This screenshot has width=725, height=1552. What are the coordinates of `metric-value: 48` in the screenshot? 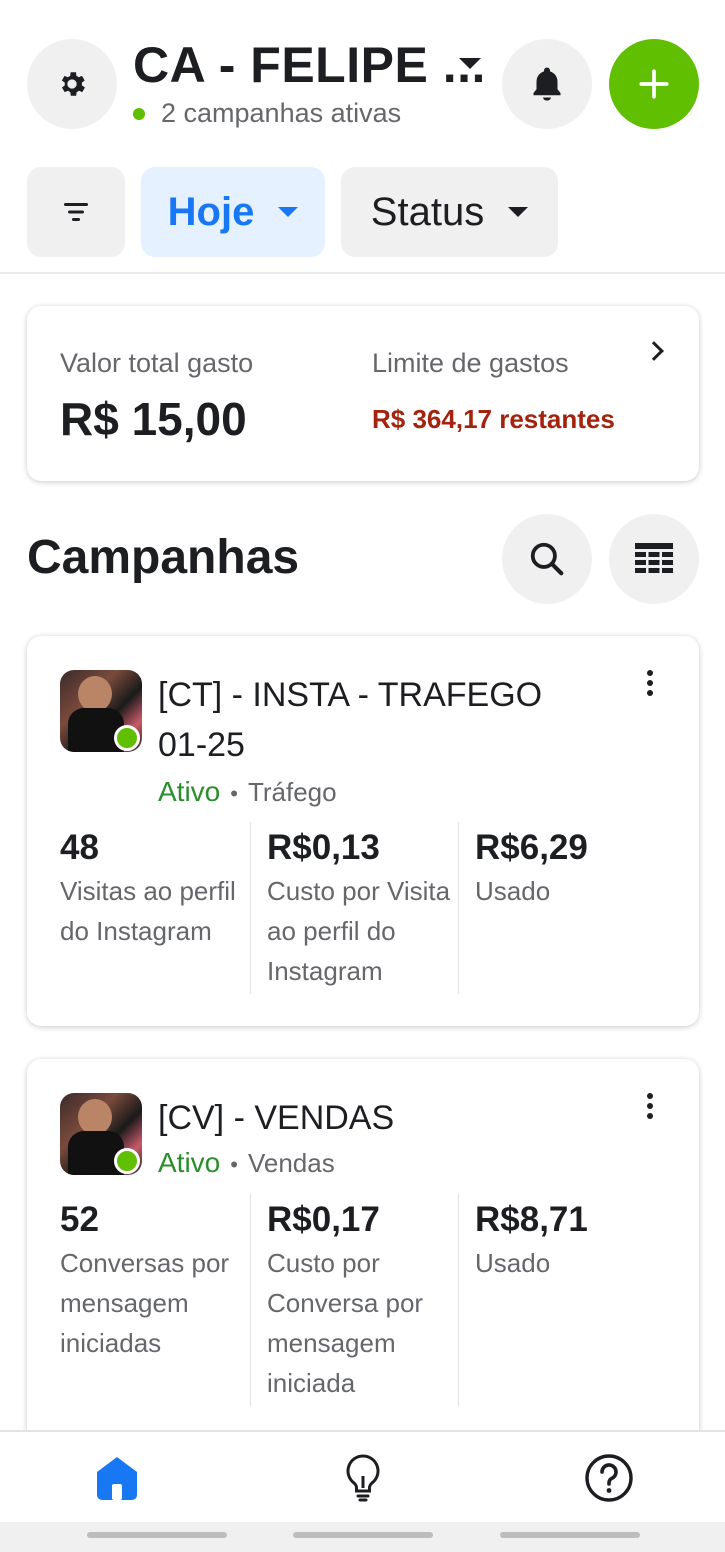 It's located at (79, 847).